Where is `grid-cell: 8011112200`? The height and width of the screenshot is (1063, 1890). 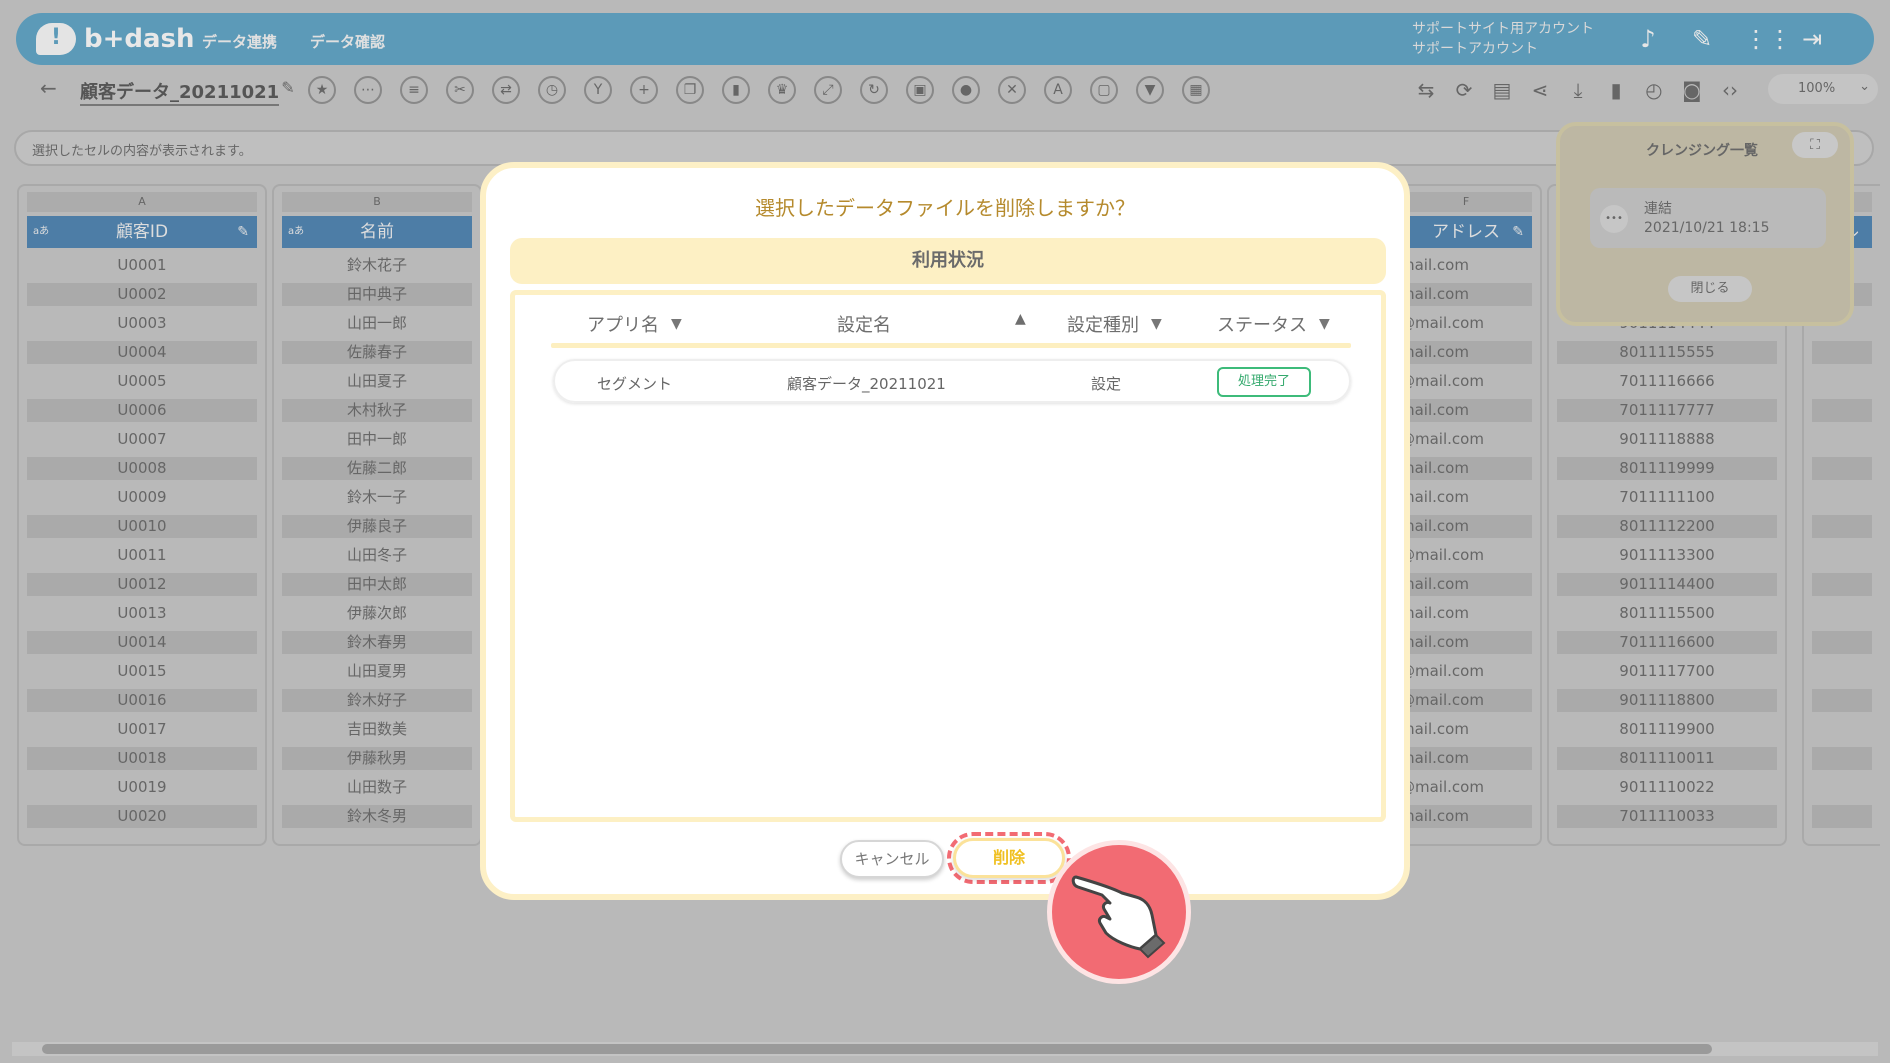 grid-cell: 8011112200 is located at coordinates (1667, 526).